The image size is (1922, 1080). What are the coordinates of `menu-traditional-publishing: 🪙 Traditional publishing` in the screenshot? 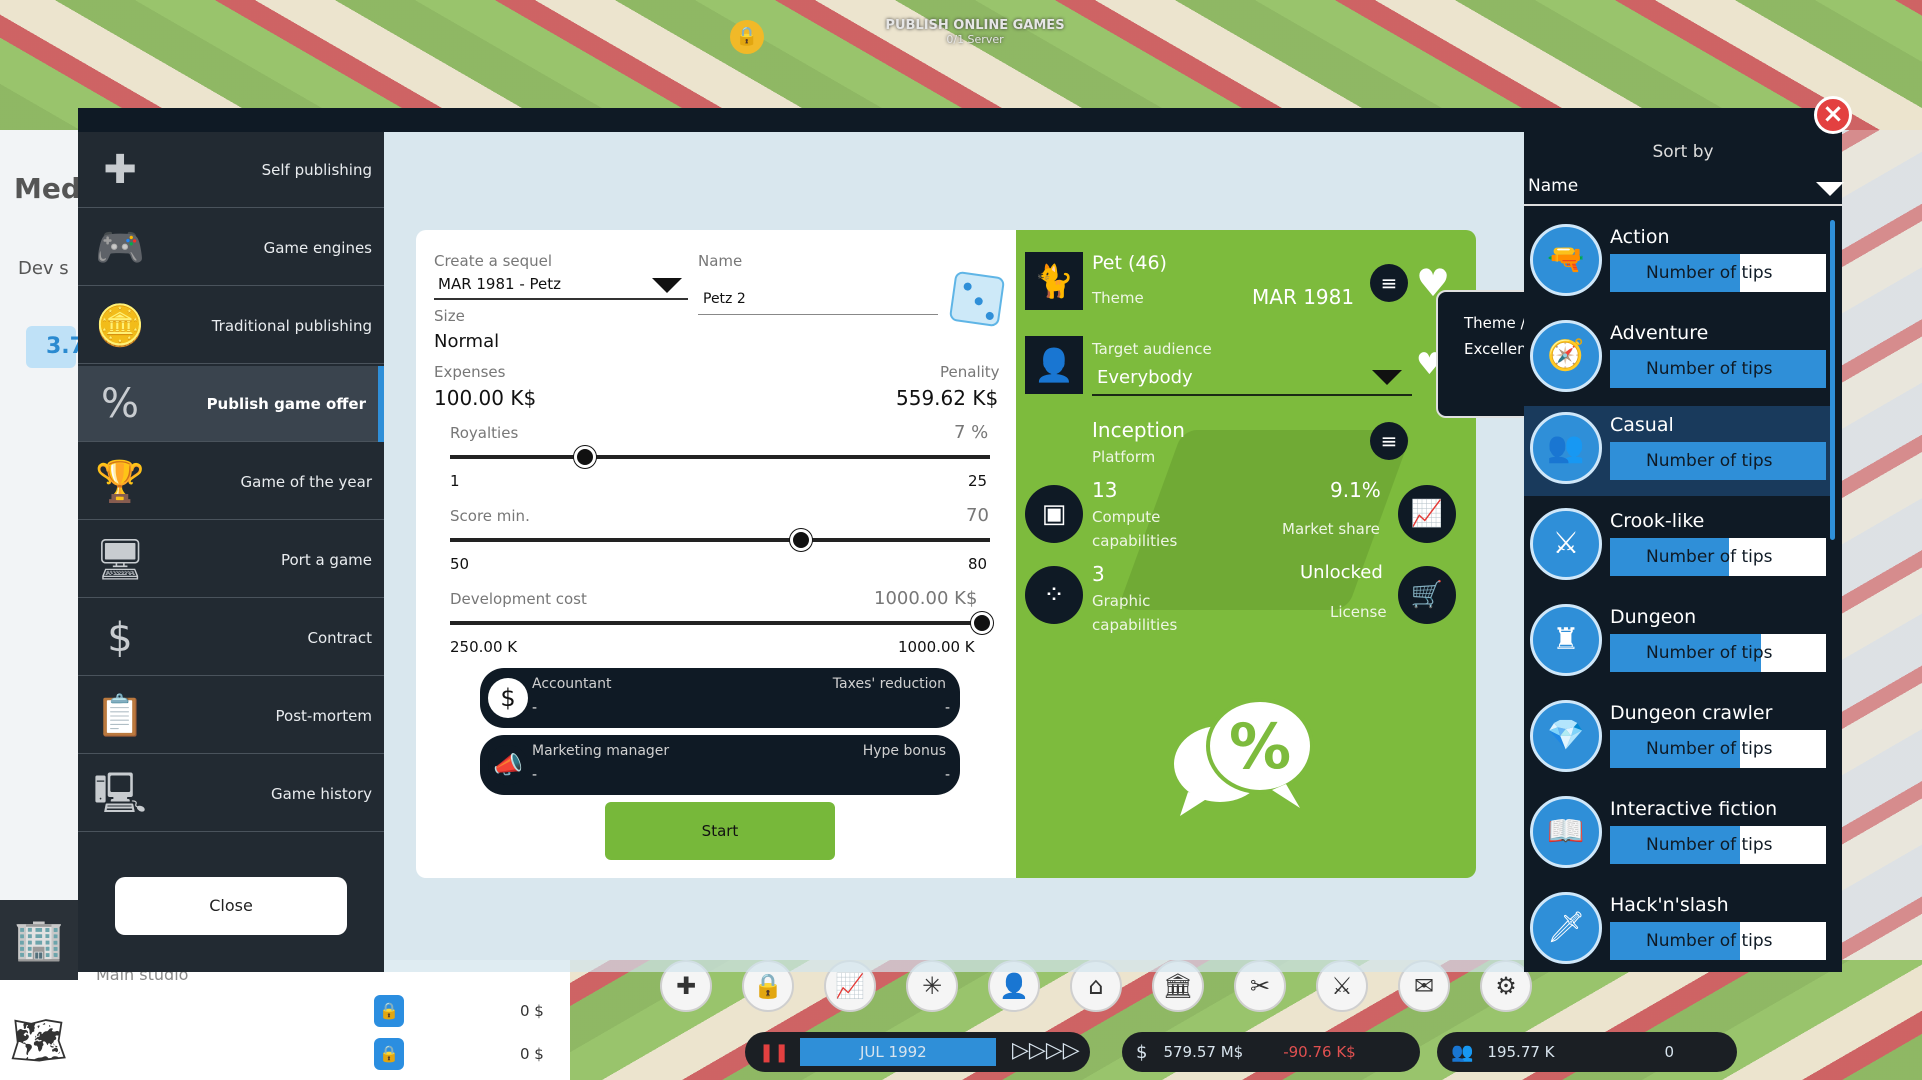 It's located at (231, 326).